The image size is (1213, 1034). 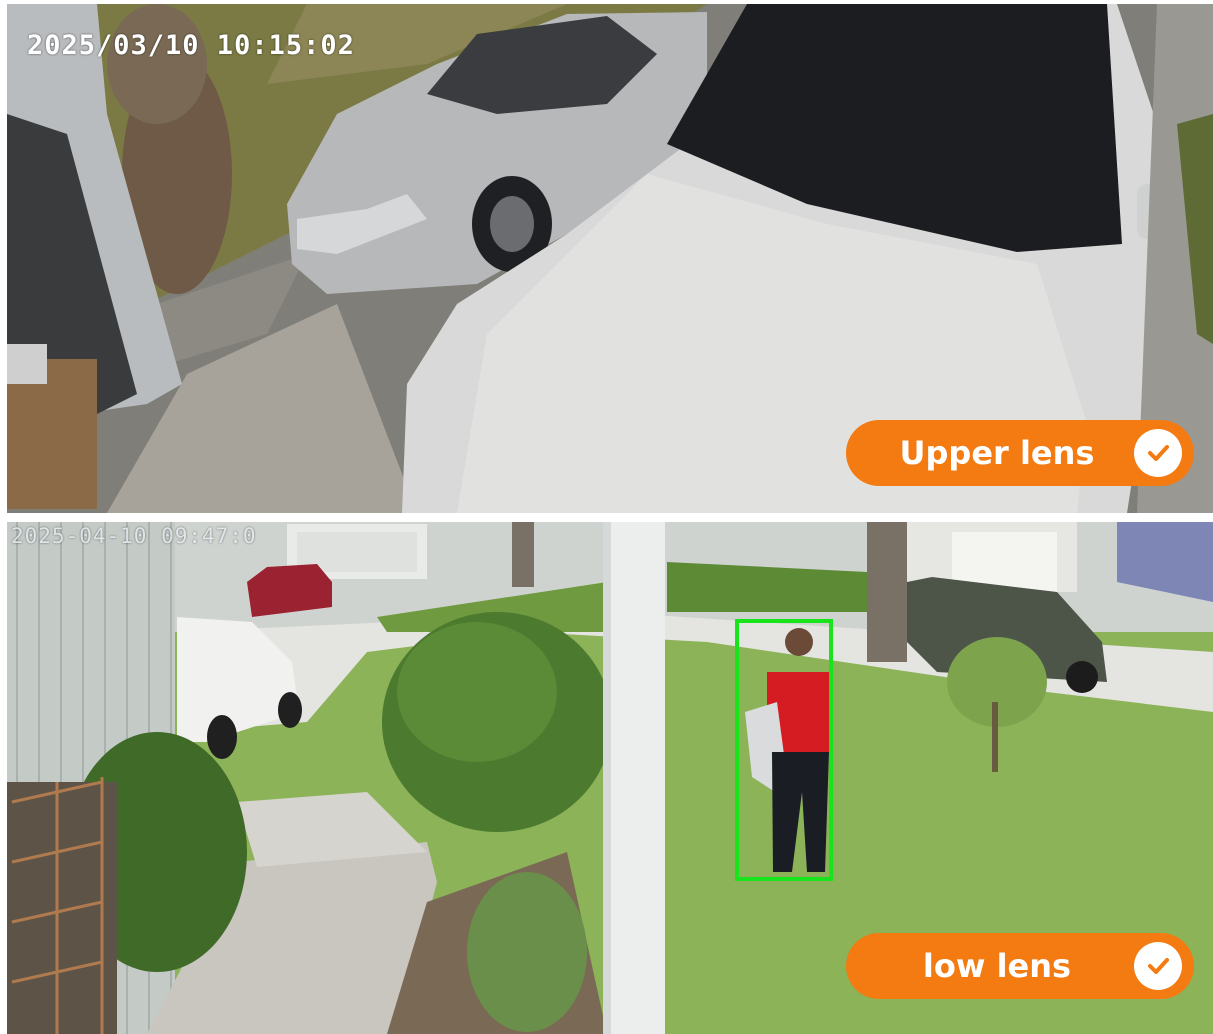 I want to click on timestamp-overlay: 2025/03/10 10:15:02, so click(x=191, y=45).